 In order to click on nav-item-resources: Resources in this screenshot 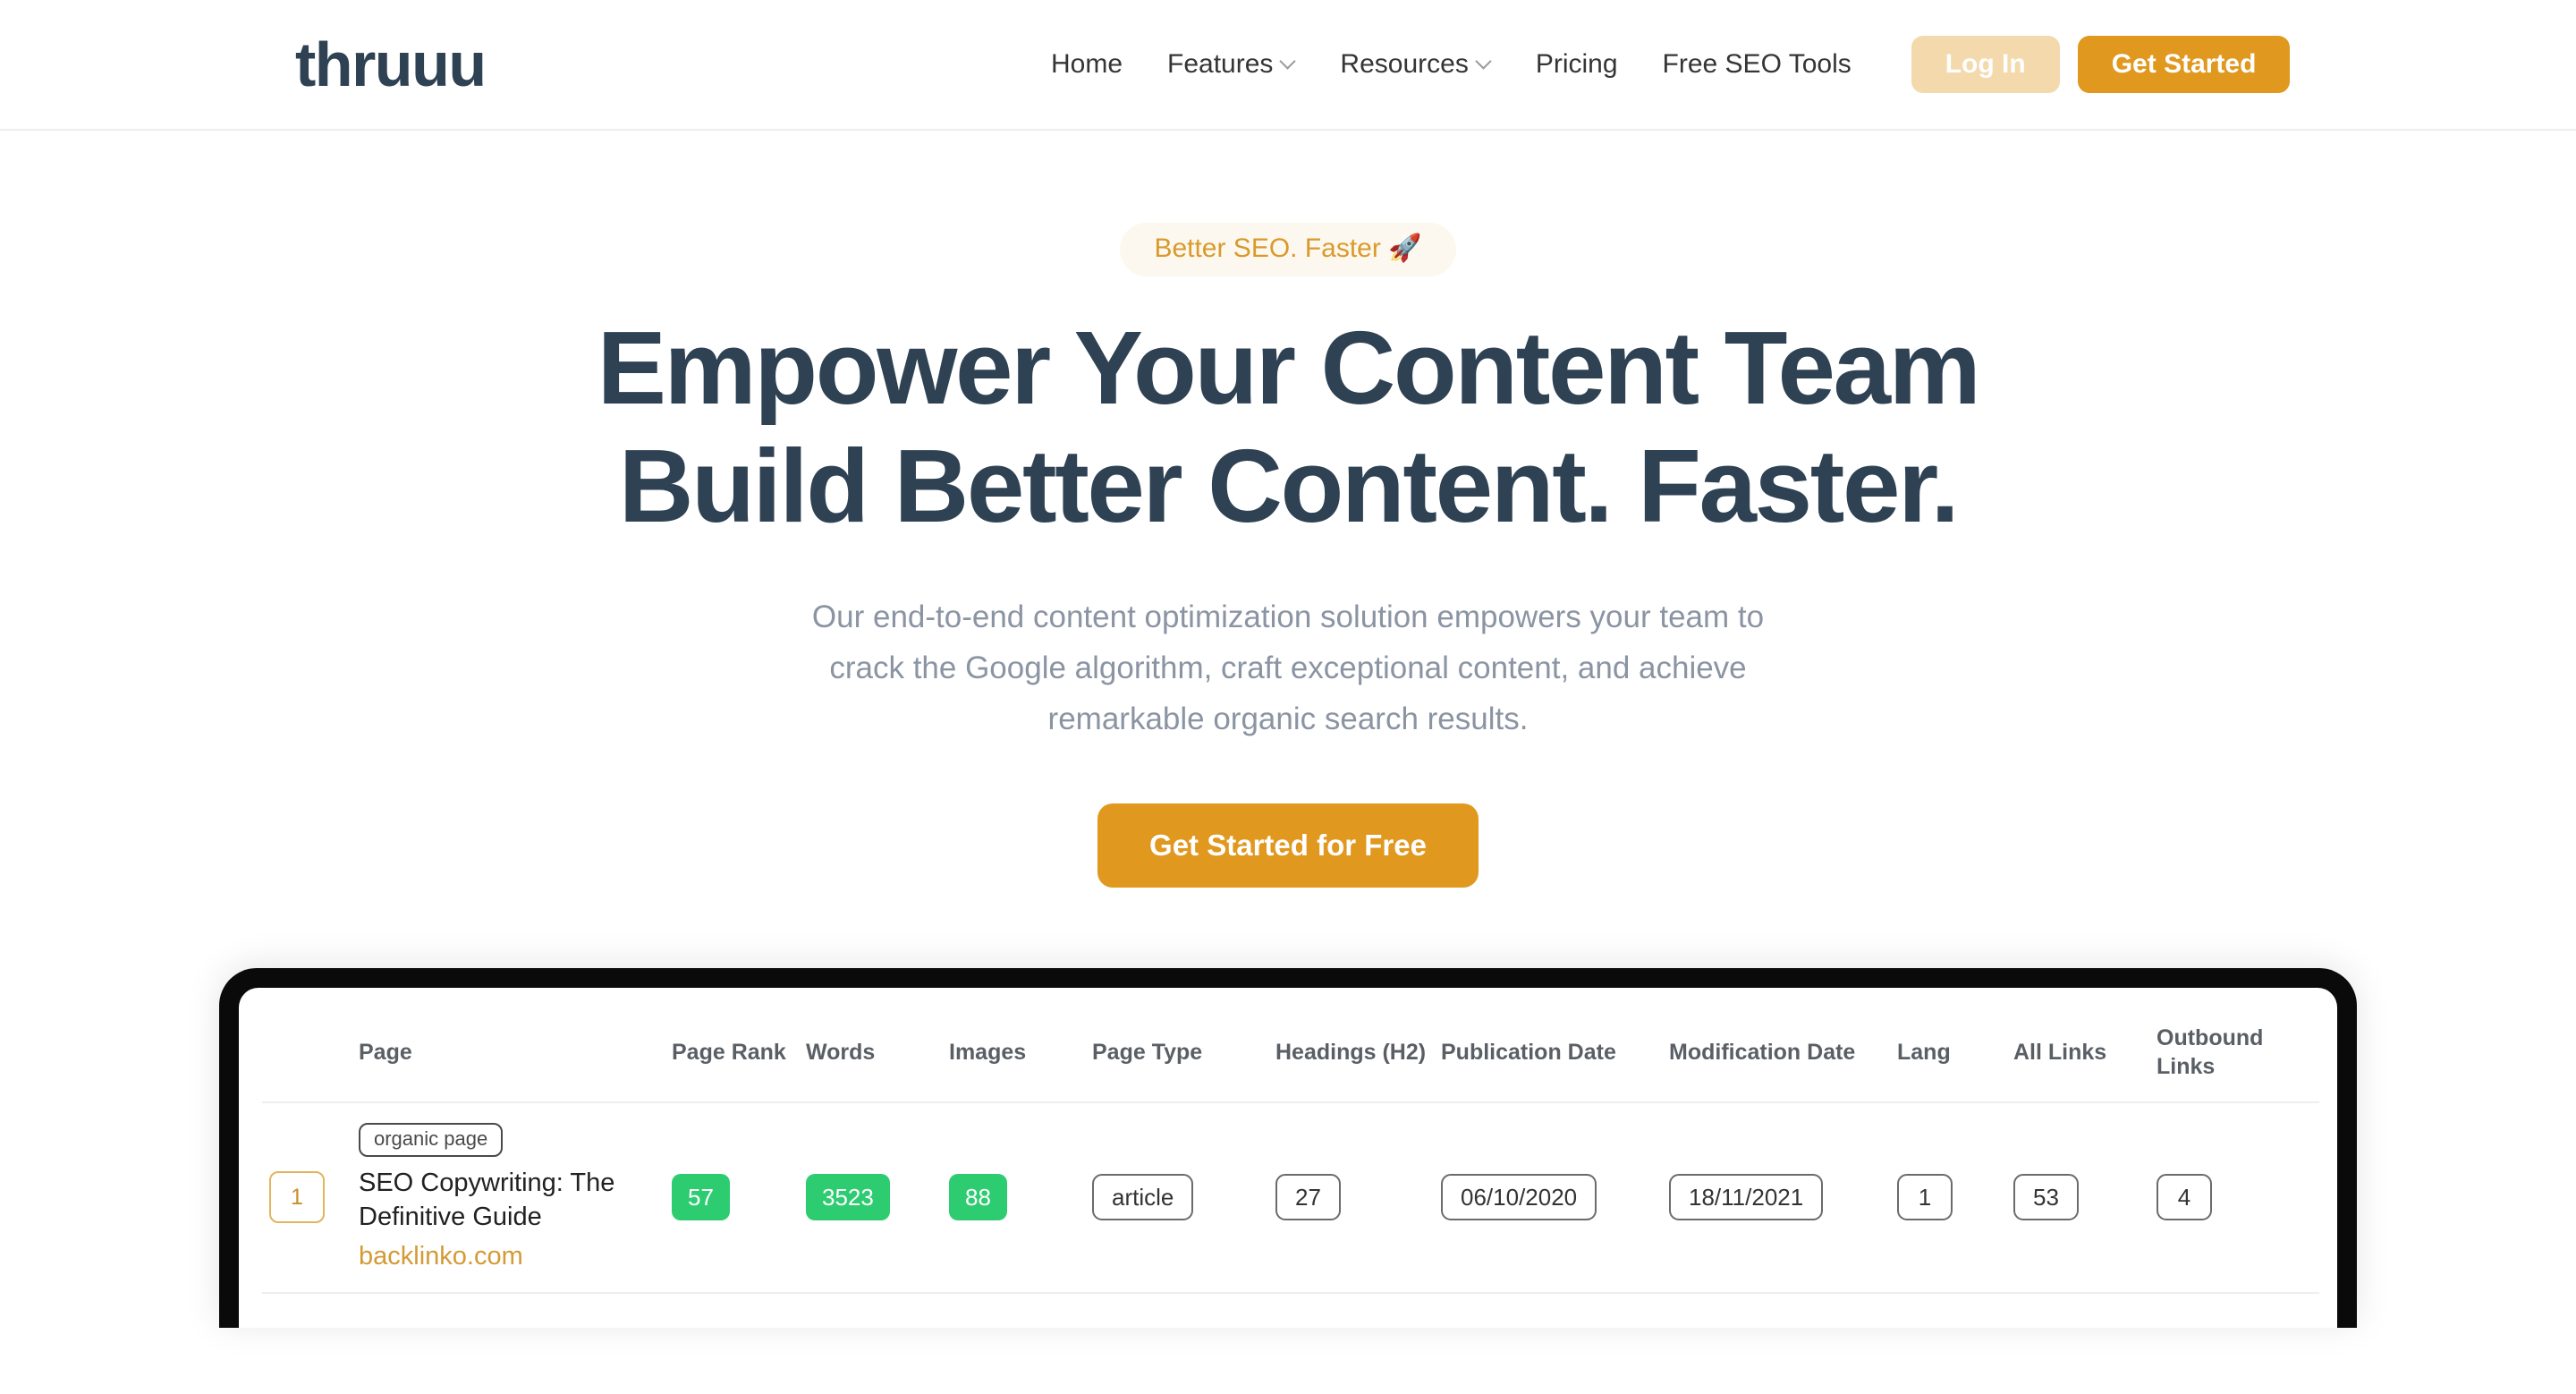, I will do `click(1415, 64)`.